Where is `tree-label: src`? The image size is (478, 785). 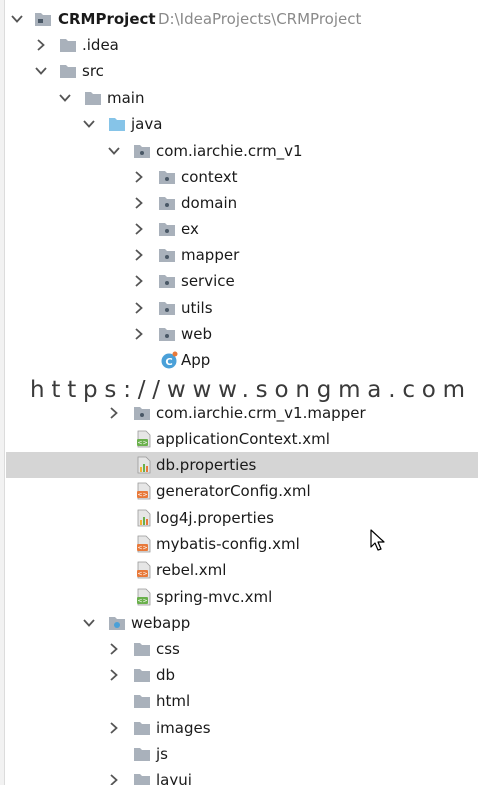 tree-label: src is located at coordinates (93, 71).